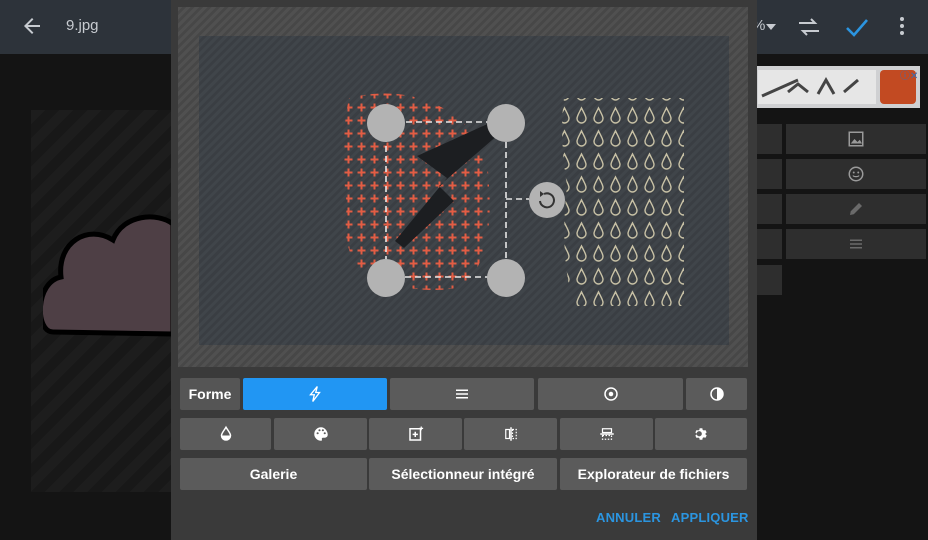 The image size is (928, 540). I want to click on resize-handle-bottom-right, so click(506, 278).